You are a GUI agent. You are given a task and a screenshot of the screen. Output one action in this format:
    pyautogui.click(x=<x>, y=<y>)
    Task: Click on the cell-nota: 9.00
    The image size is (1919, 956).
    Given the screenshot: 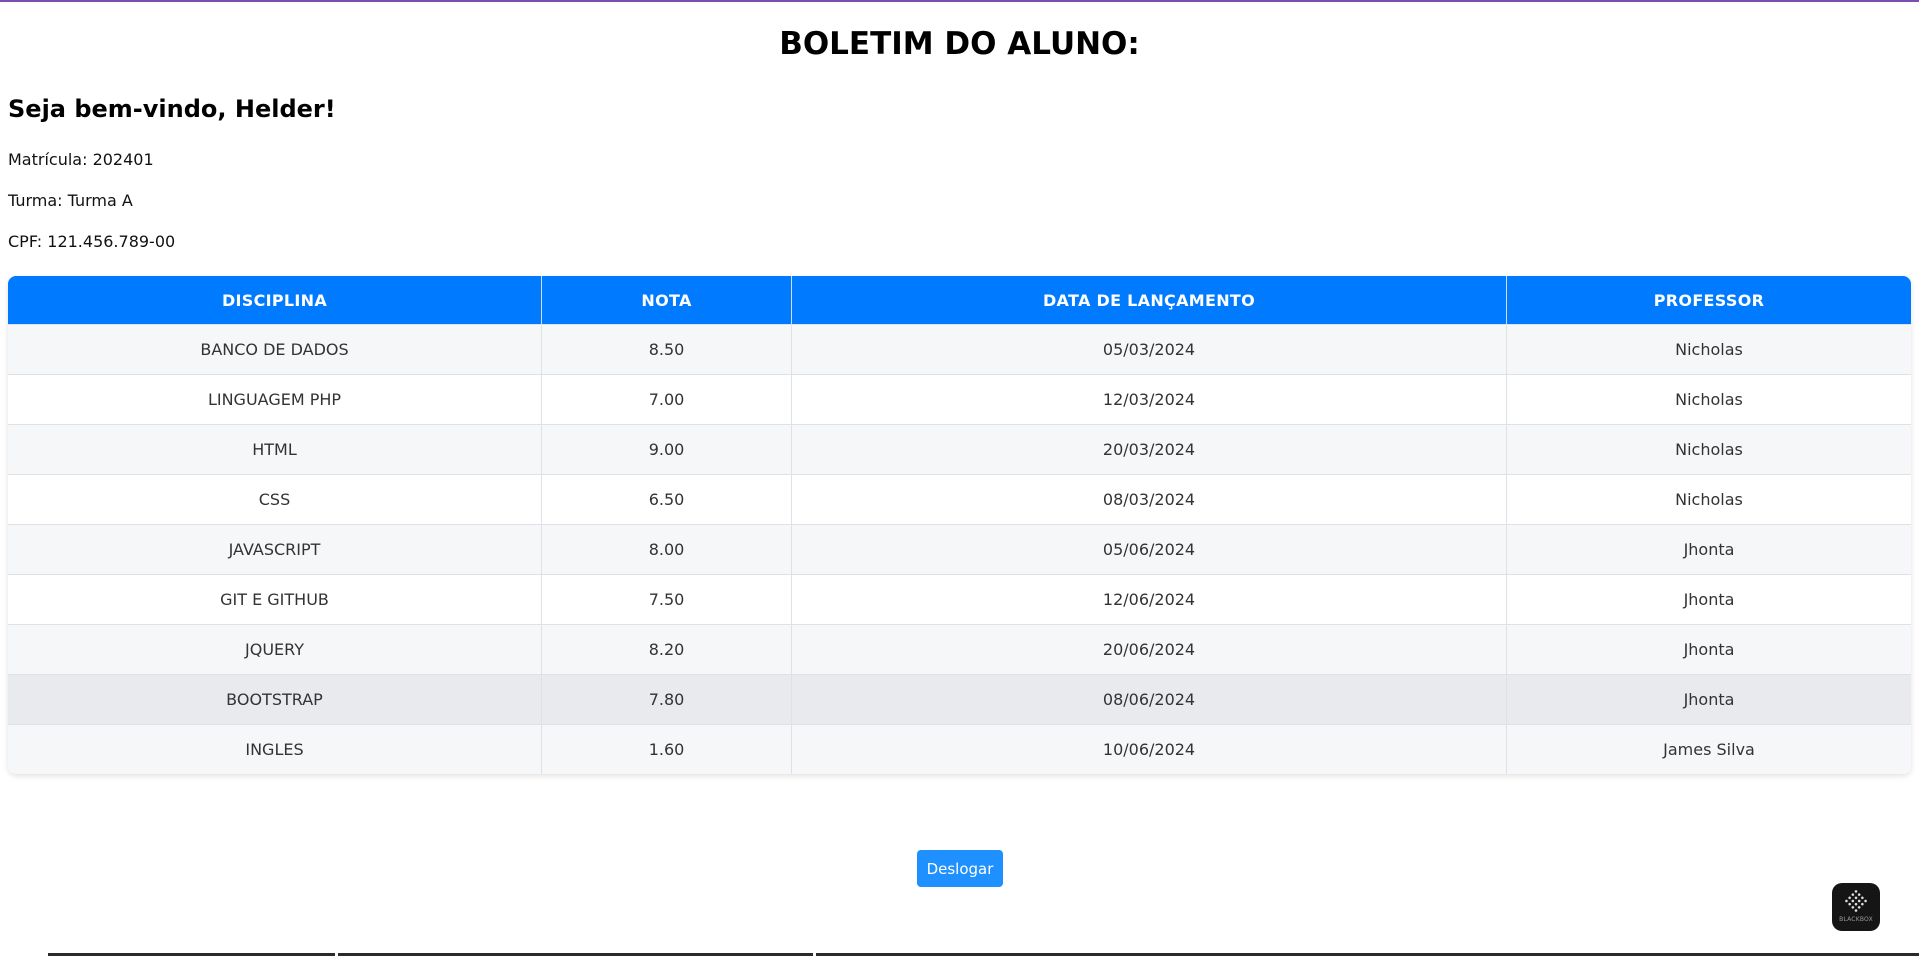 What is the action you would take?
    pyautogui.click(x=667, y=449)
    